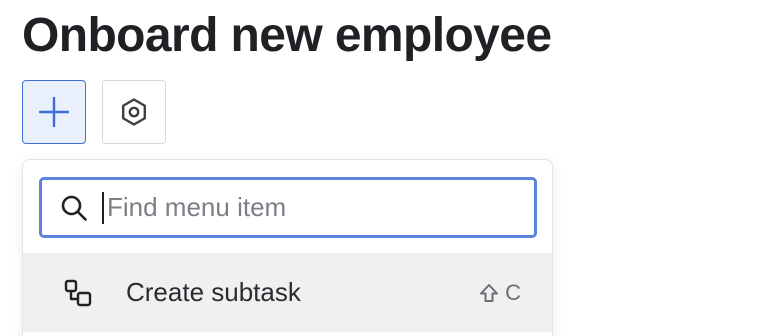 The height and width of the screenshot is (336, 760). What do you see at coordinates (304, 207) in the screenshot?
I see `search-input` at bounding box center [304, 207].